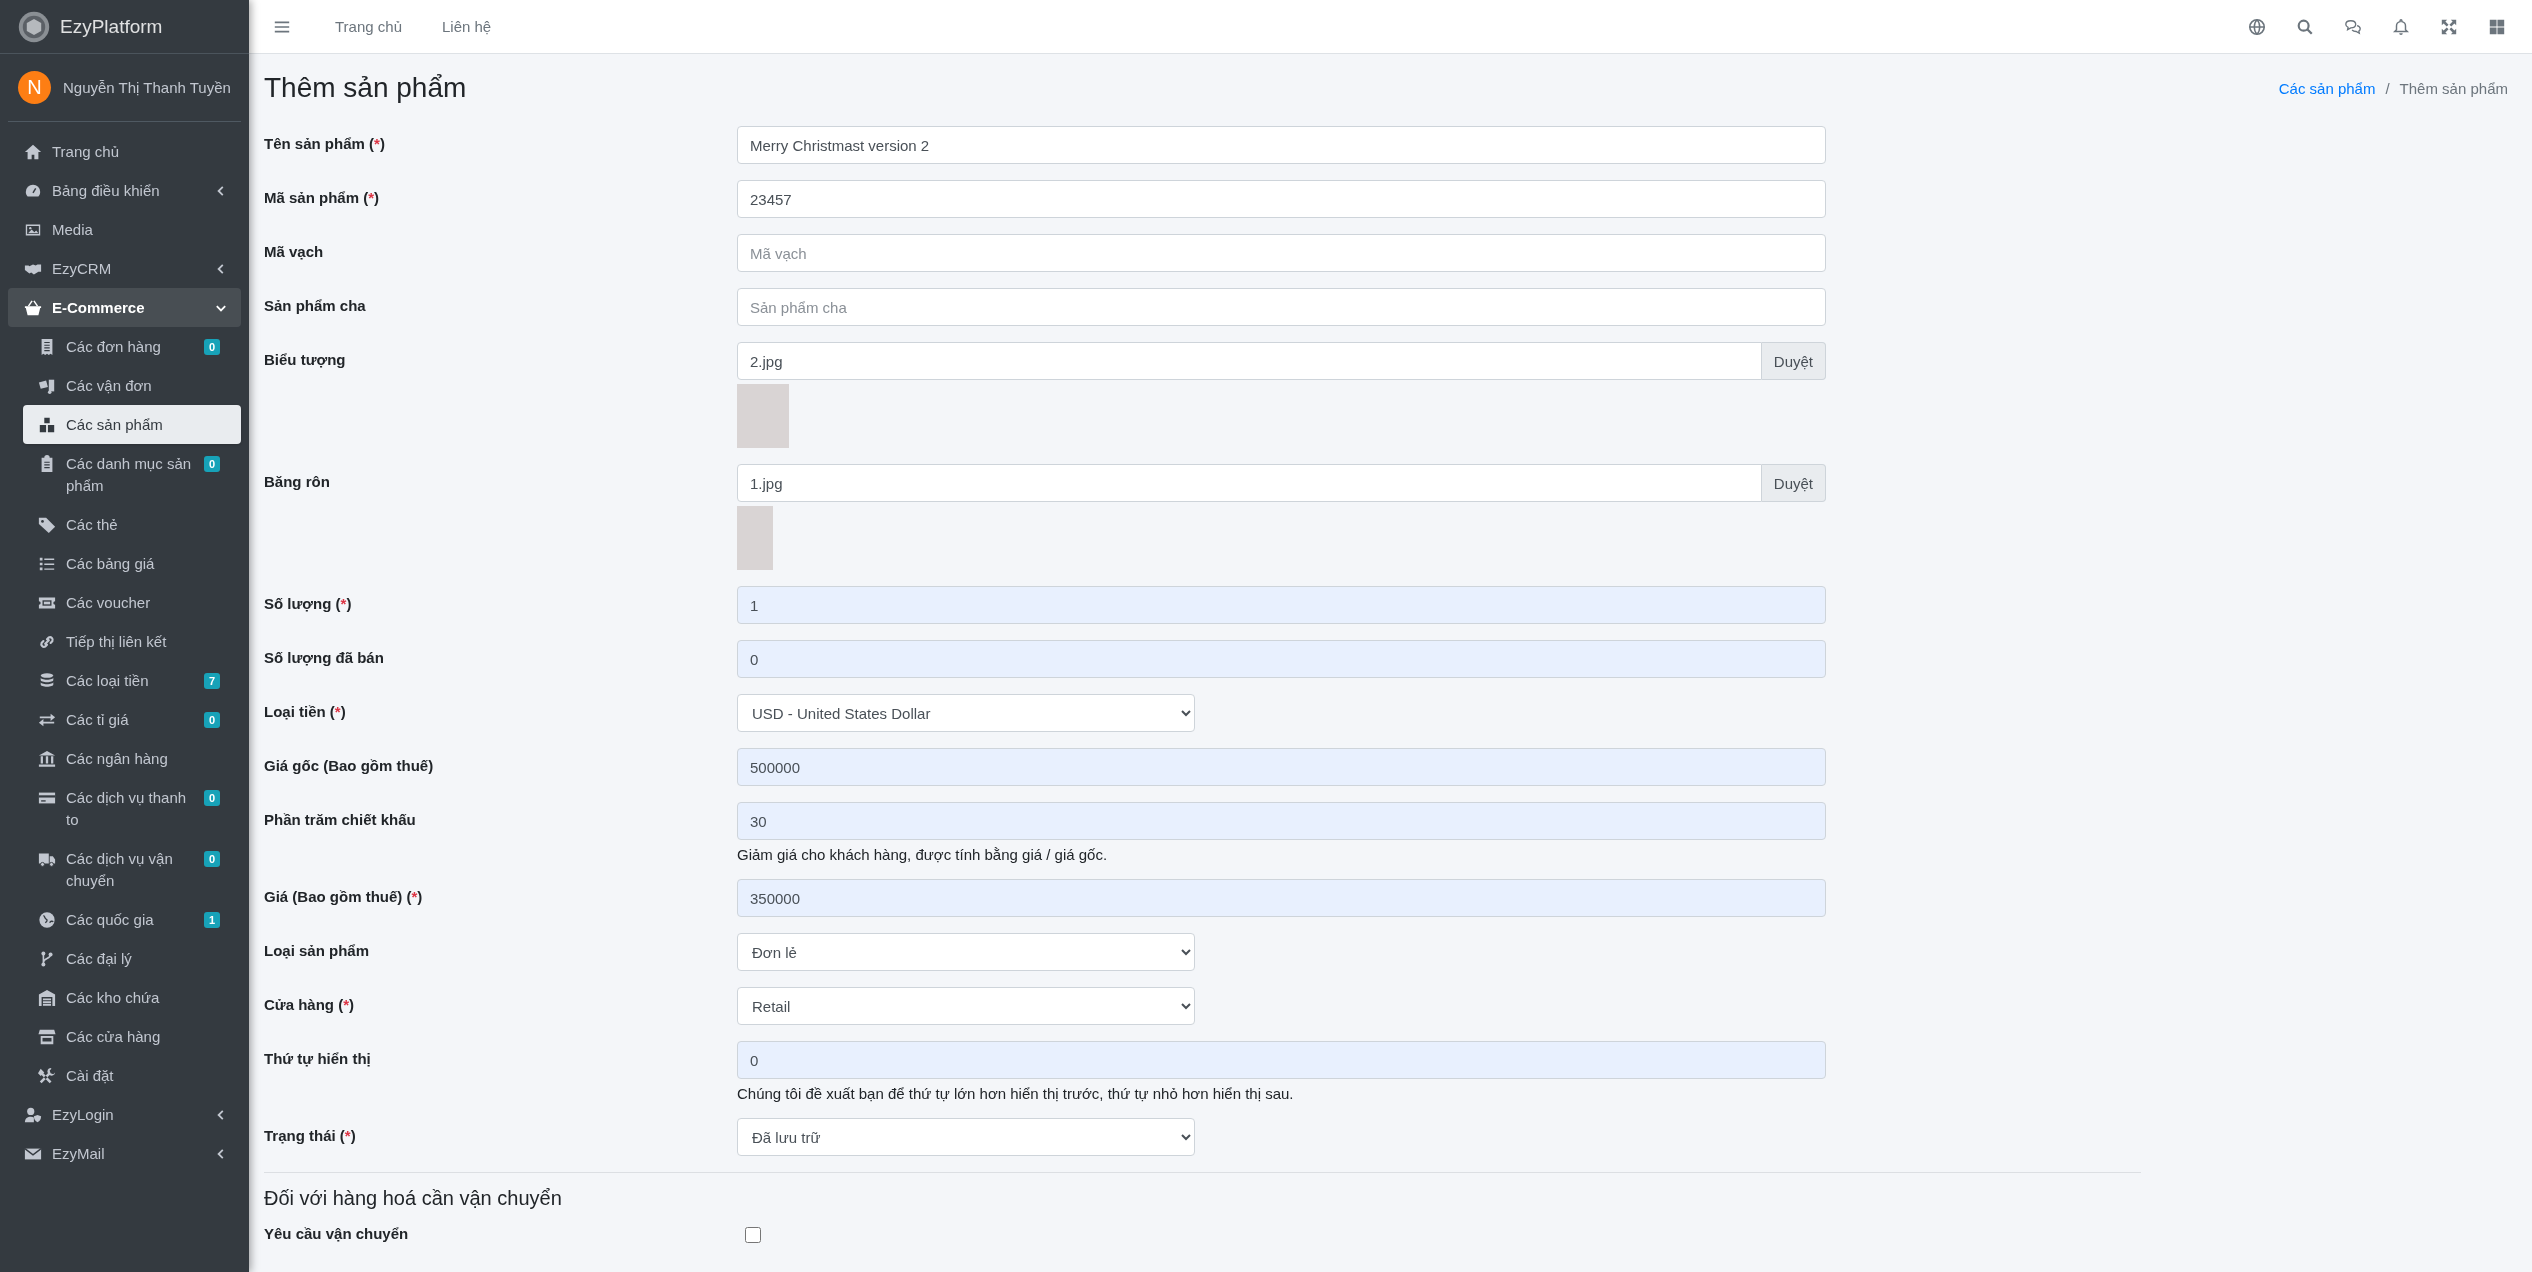 The height and width of the screenshot is (1272, 2532). Describe the element at coordinates (124, 346) in the screenshot. I see `nav-item: Các đơn hàng 0` at that location.